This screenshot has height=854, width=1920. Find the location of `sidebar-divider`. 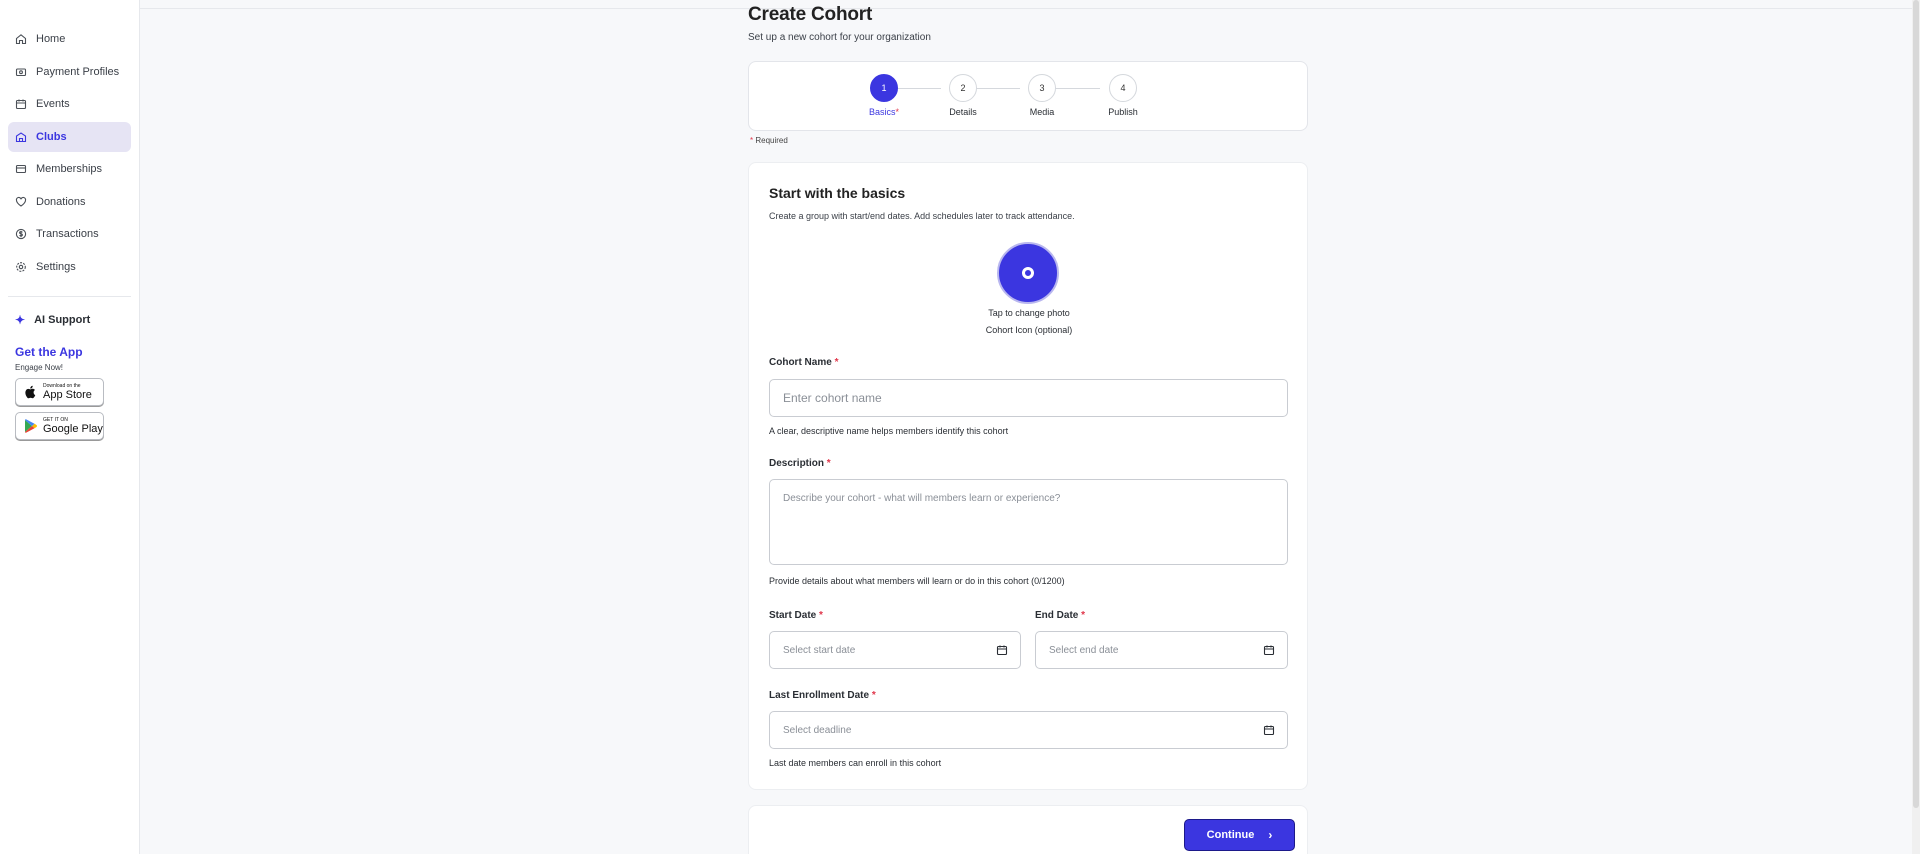

sidebar-divider is located at coordinates (69, 296).